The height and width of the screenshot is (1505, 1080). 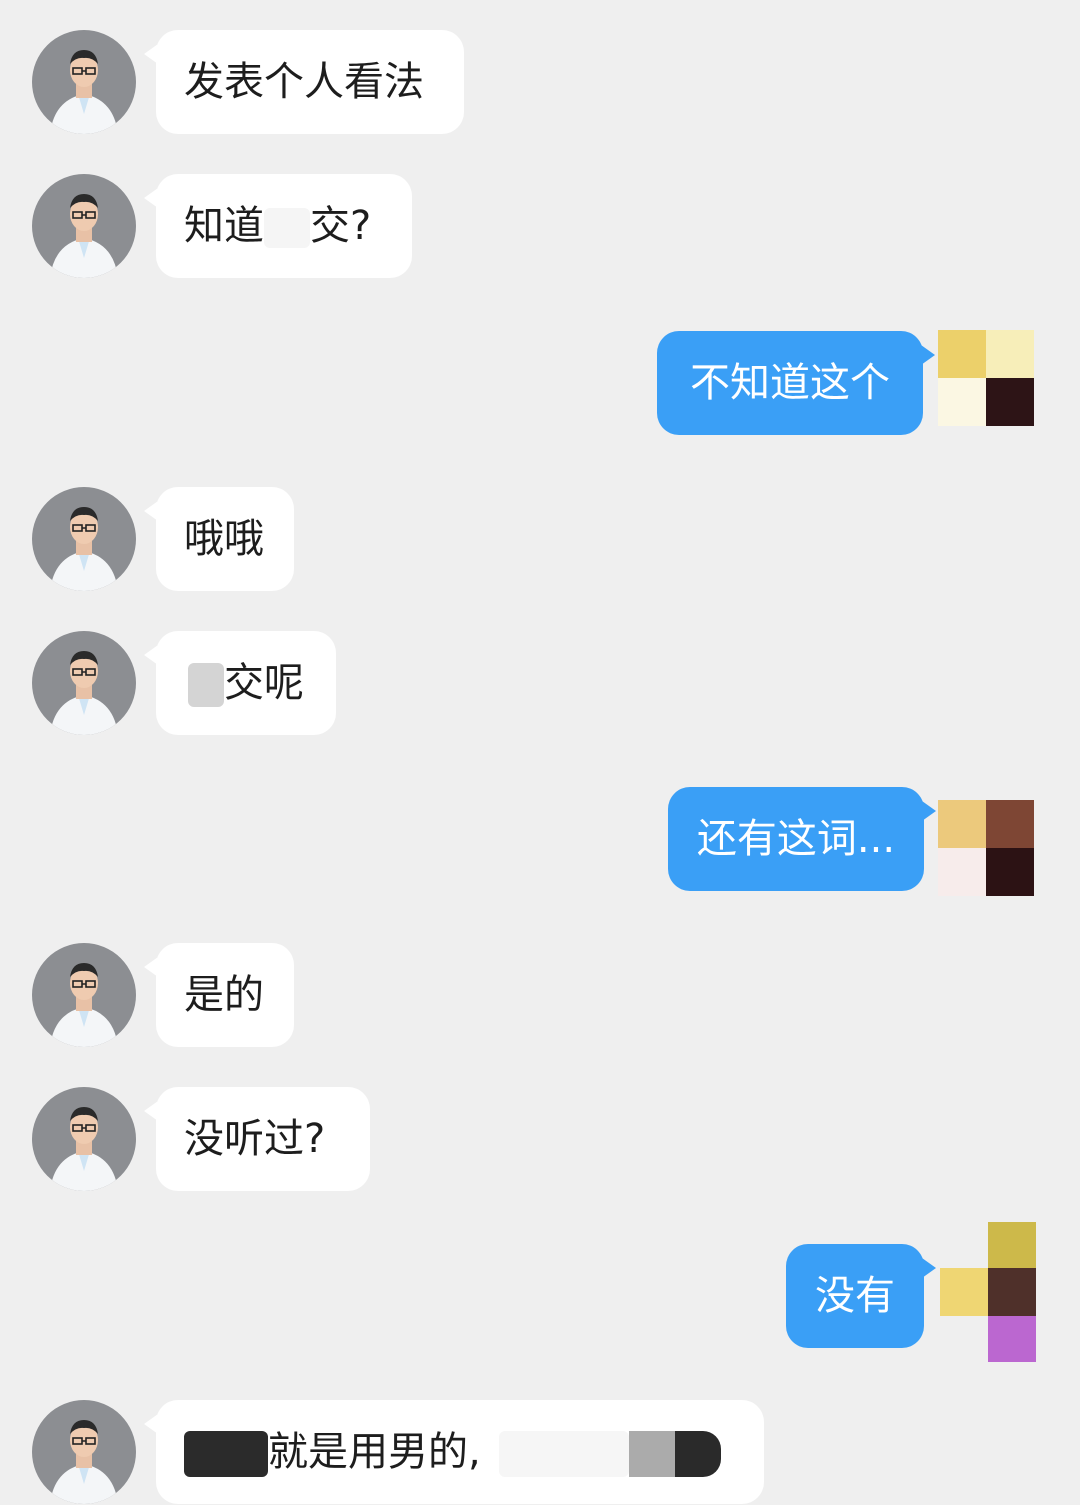 I want to click on message-bubble-outgoing: 不知道这个, so click(x=796, y=383).